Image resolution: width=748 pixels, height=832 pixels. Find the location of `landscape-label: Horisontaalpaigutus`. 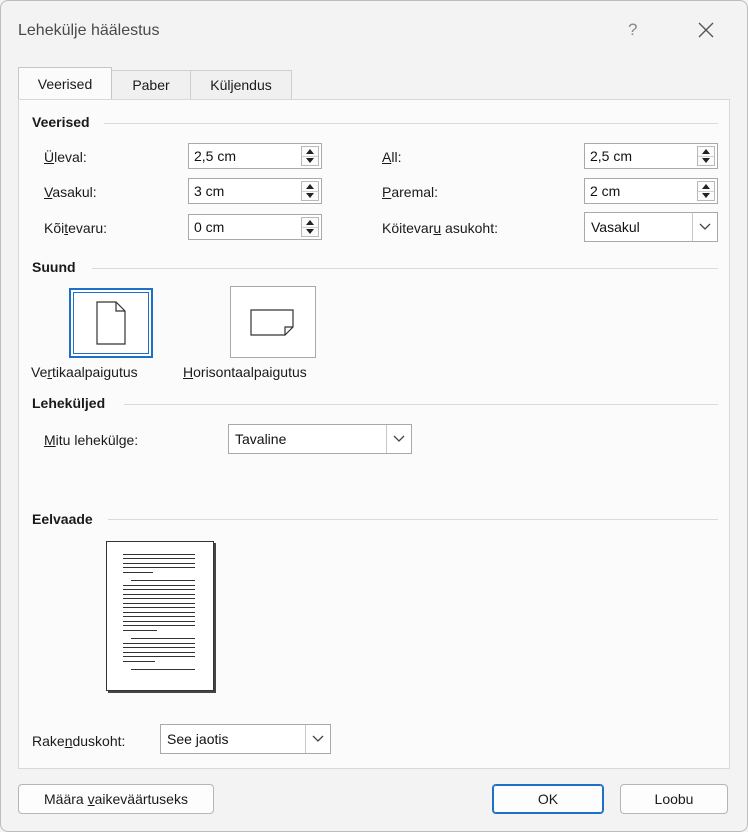

landscape-label: Horisontaalpaigutus is located at coordinates (245, 372).